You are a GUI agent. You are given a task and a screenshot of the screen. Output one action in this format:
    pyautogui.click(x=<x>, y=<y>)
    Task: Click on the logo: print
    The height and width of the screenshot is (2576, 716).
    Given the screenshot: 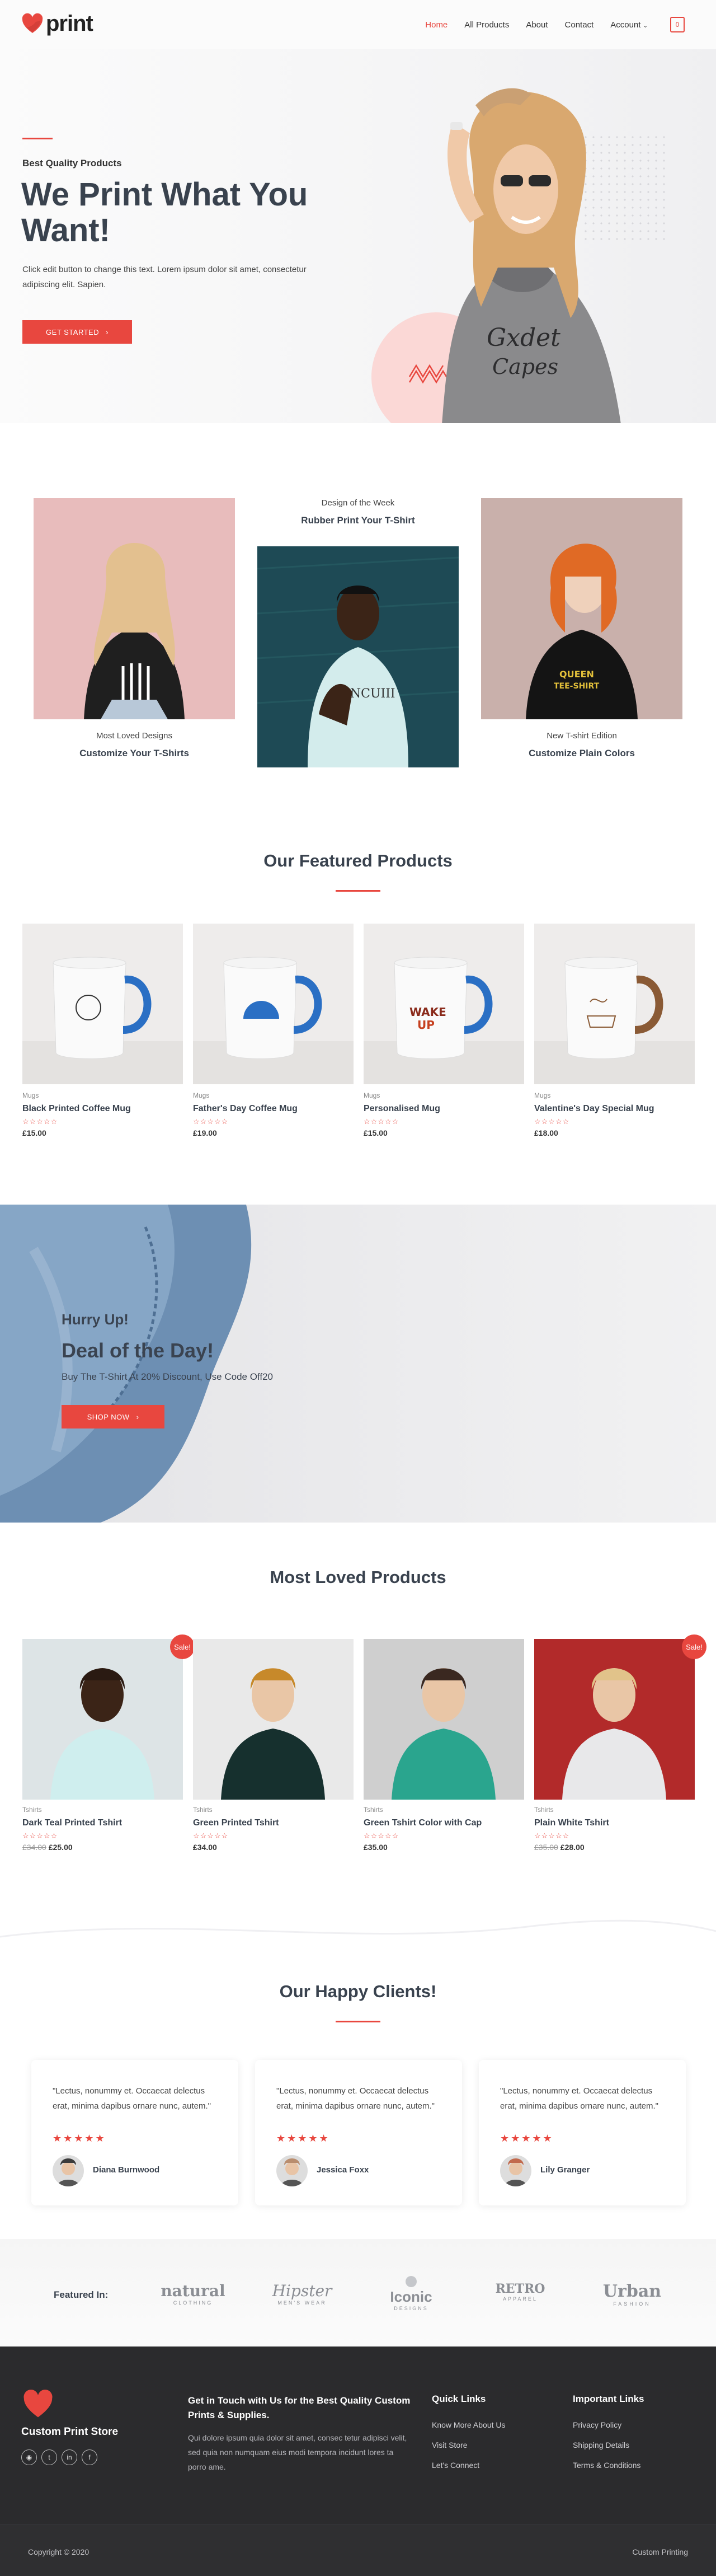 What is the action you would take?
    pyautogui.click(x=57, y=23)
    